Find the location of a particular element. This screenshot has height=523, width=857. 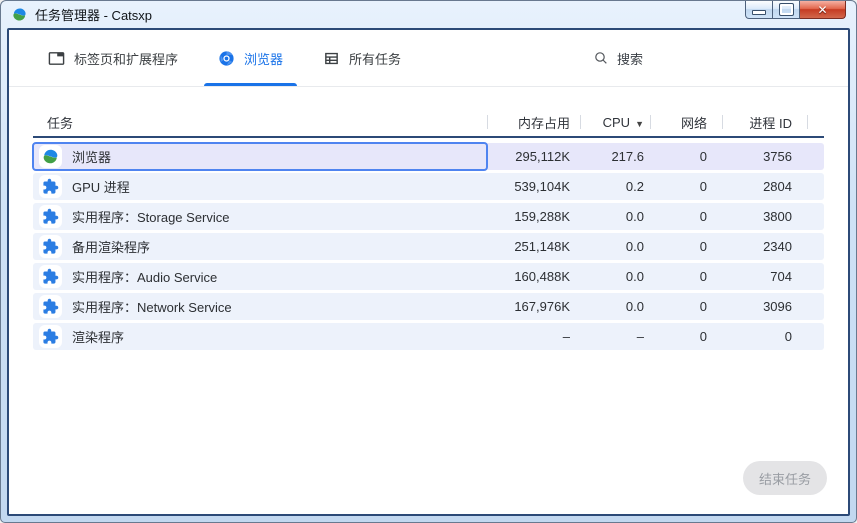

tab-label: 标签页和扩展程序 is located at coordinates (126, 59).